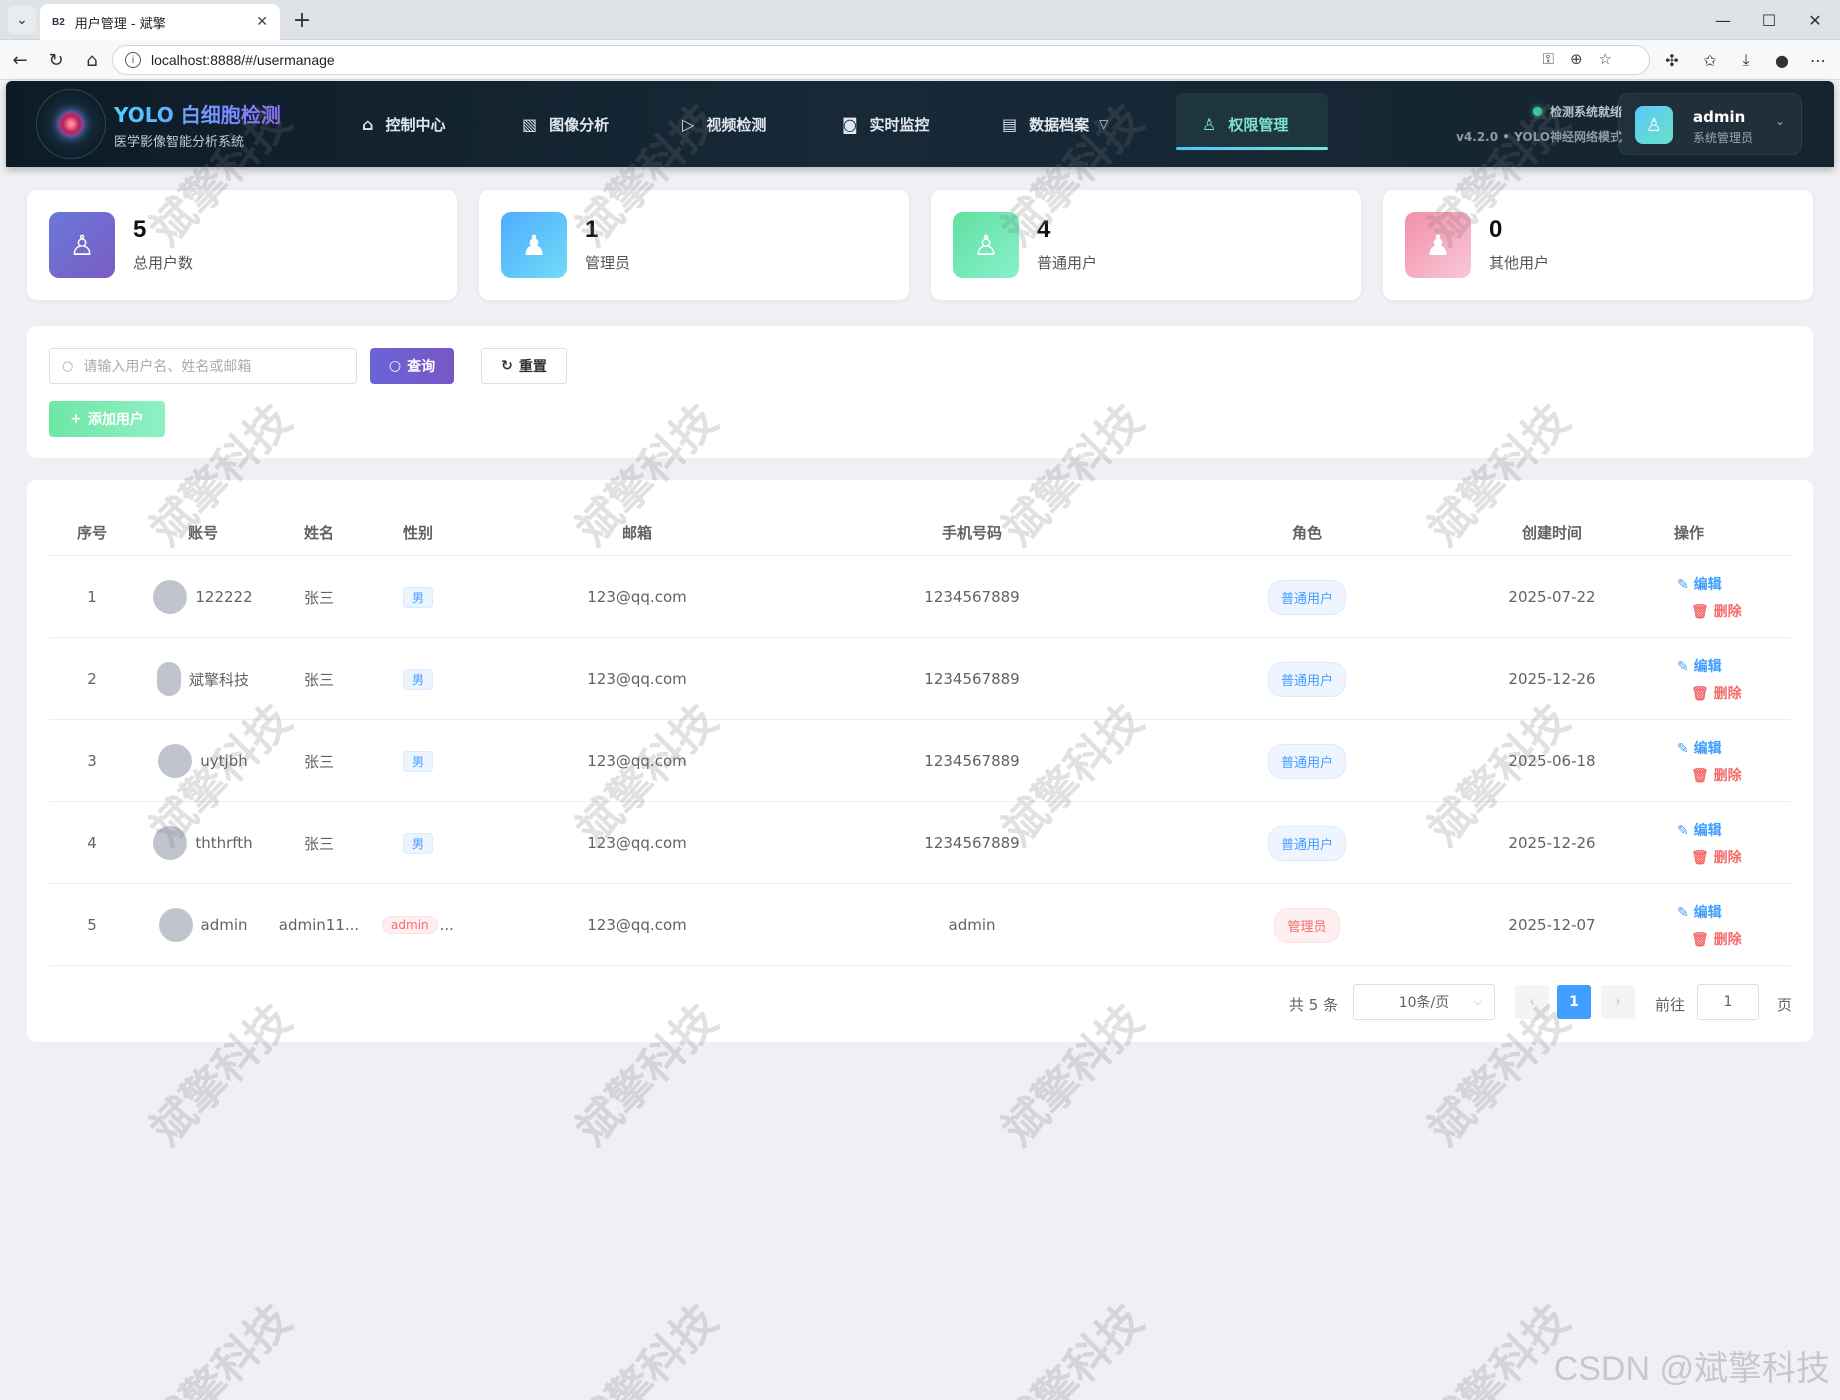 Image resolution: width=1840 pixels, height=1400 pixels. Describe the element at coordinates (1146, 245) in the screenshot. I see `stat-card-normal-users: ♙ 4 普通用户` at that location.